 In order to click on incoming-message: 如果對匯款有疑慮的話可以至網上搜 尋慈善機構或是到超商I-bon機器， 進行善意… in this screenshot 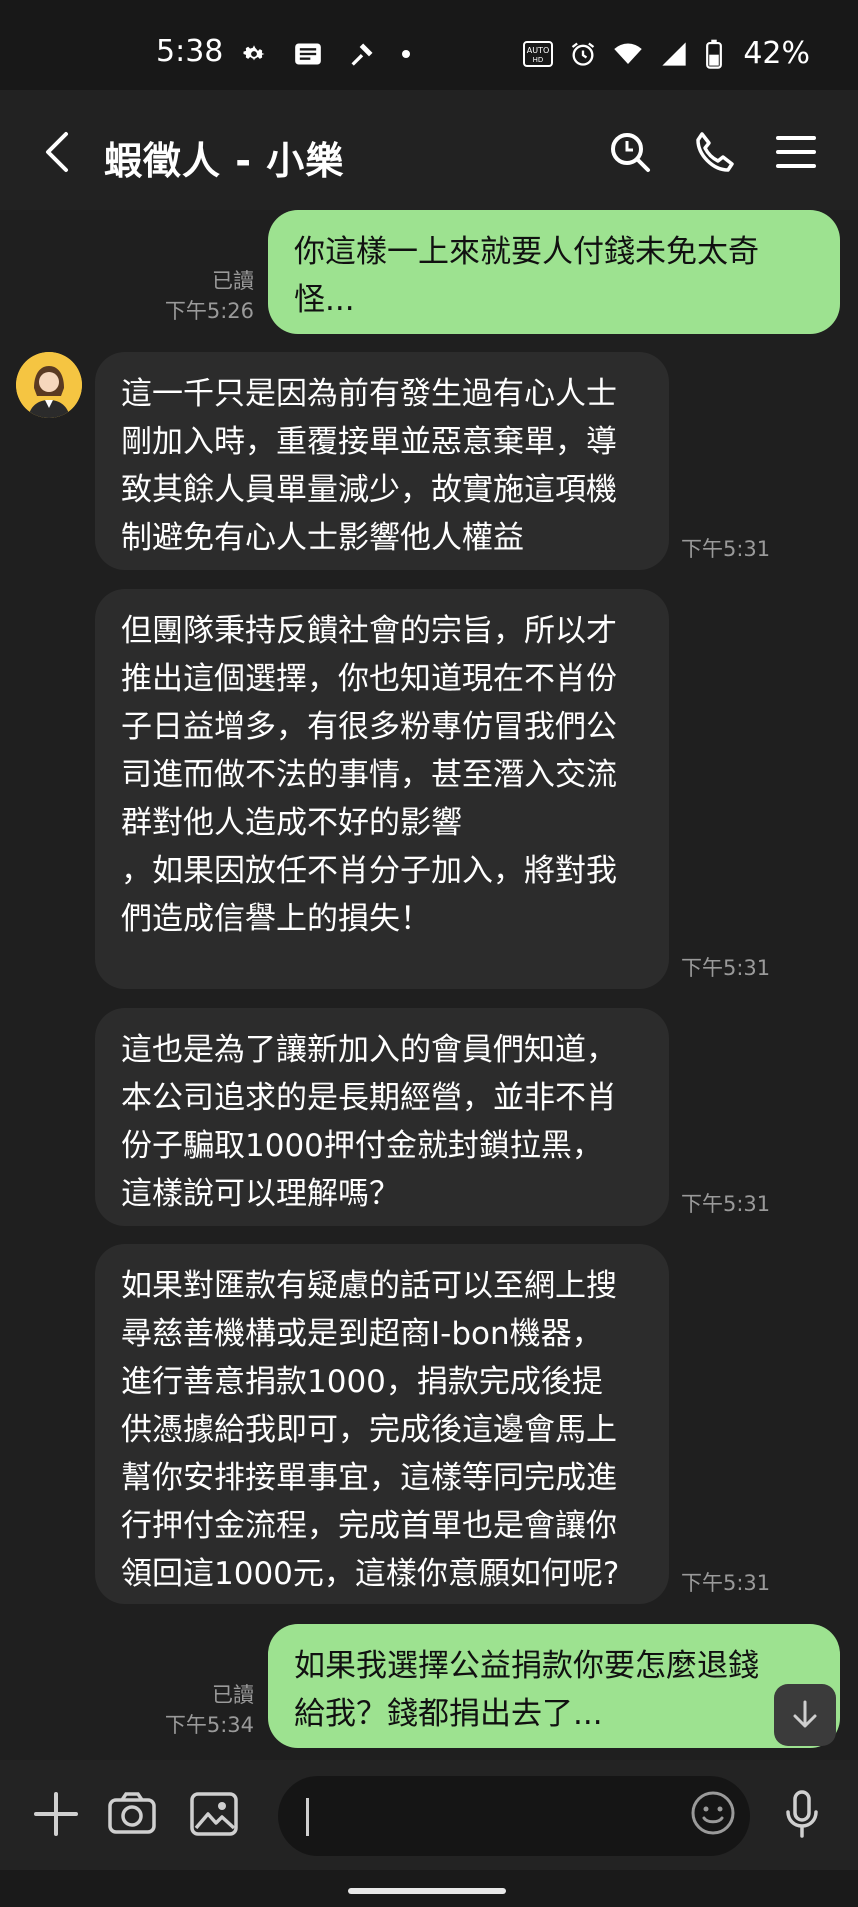, I will do `click(382, 1424)`.